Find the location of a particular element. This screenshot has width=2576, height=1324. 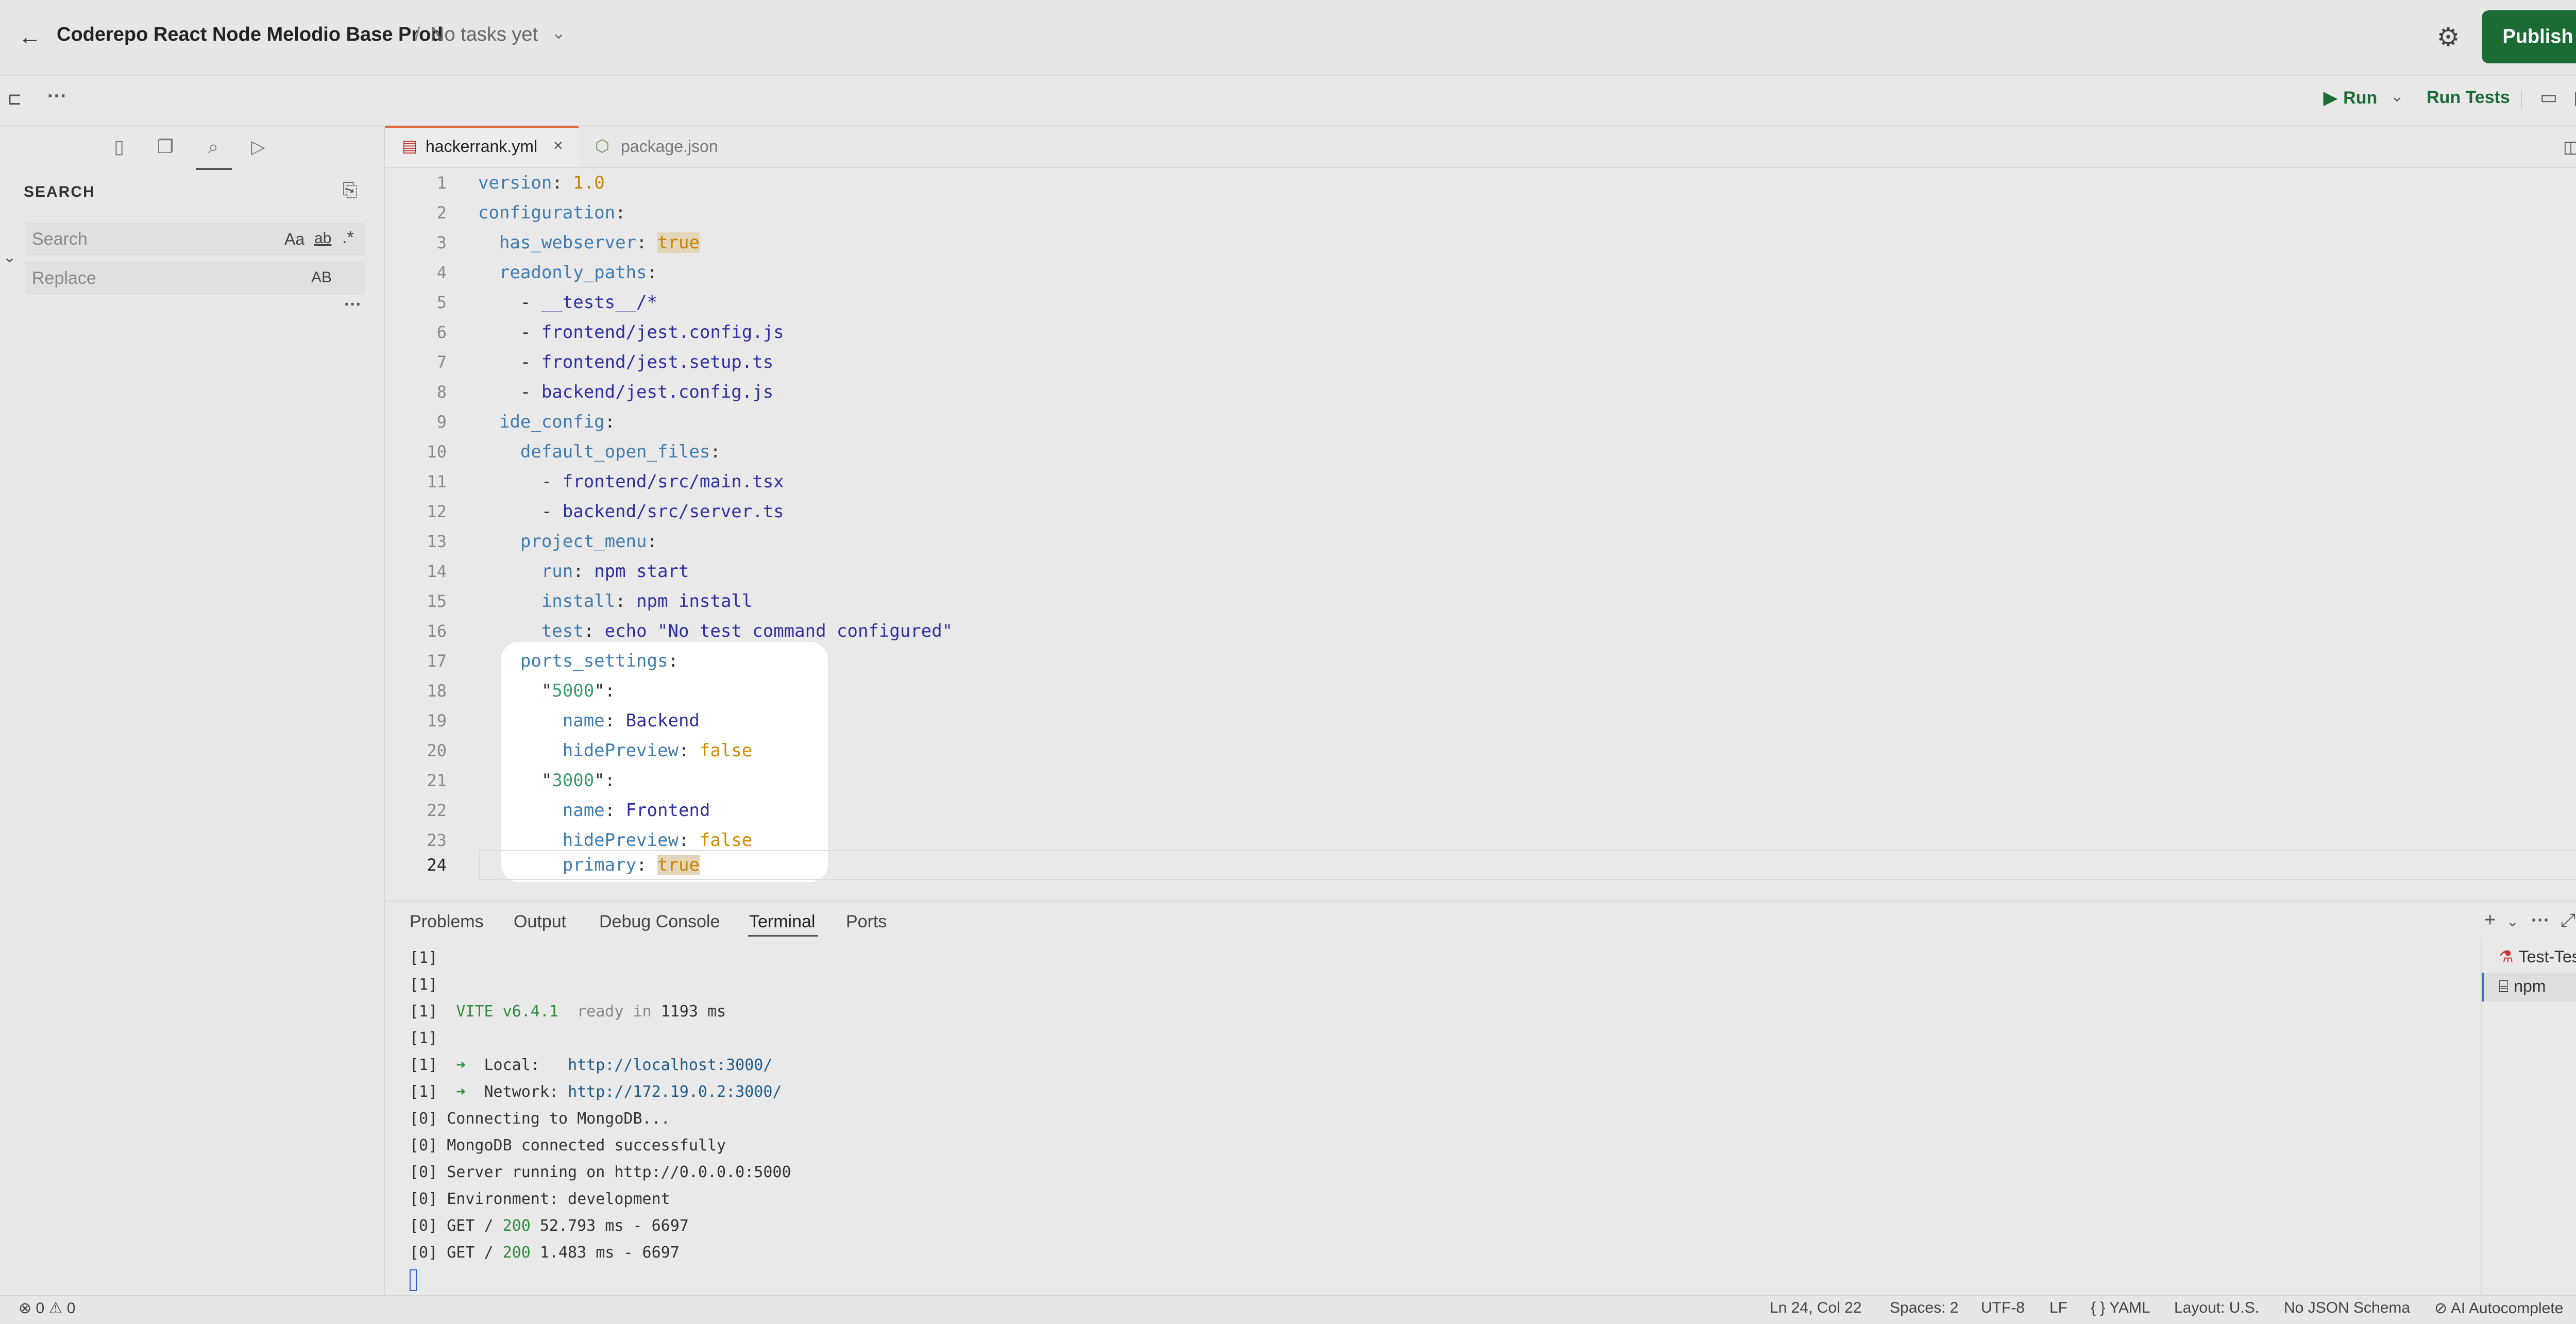

line-number: 20 is located at coordinates (437, 750).